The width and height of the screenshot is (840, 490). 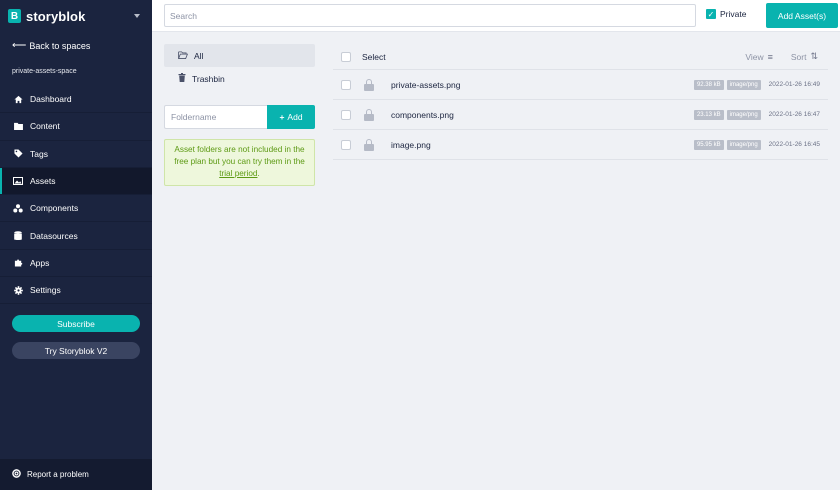 I want to click on asset-date: 2022-01-26 16:49, so click(x=794, y=84).